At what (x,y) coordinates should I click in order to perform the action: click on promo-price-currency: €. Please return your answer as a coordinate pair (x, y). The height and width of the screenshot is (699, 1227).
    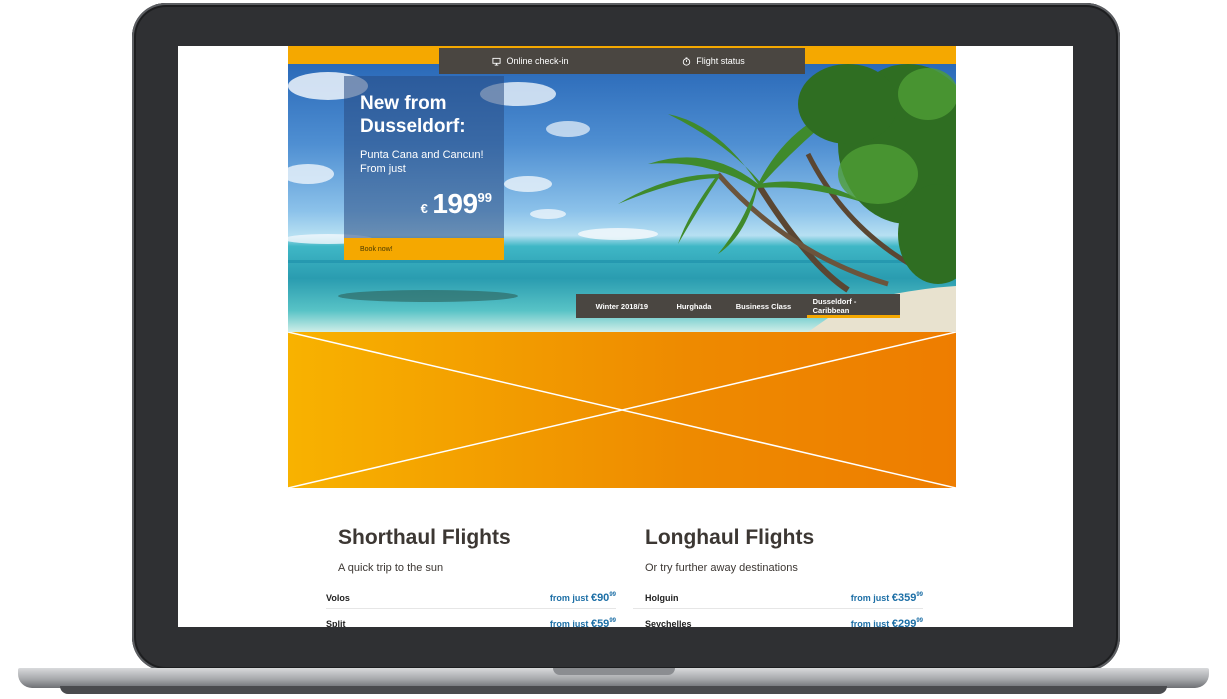
    Looking at the image, I should click on (424, 208).